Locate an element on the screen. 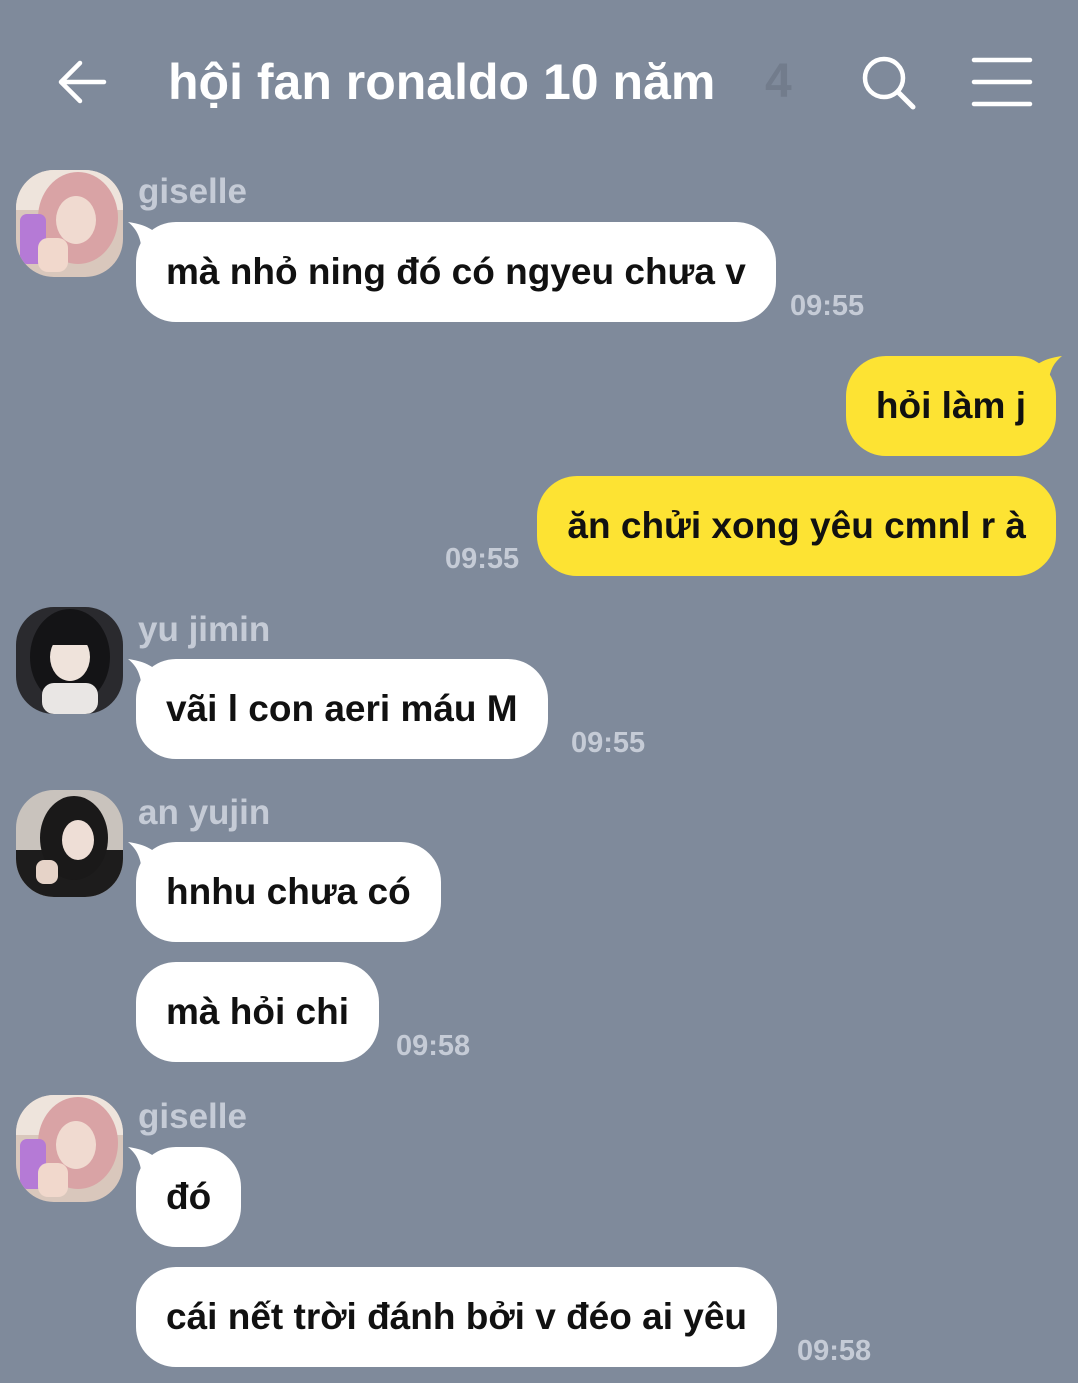 This screenshot has width=1078, height=1383. message-bubble: mà hỏi chi is located at coordinates (257, 1012).